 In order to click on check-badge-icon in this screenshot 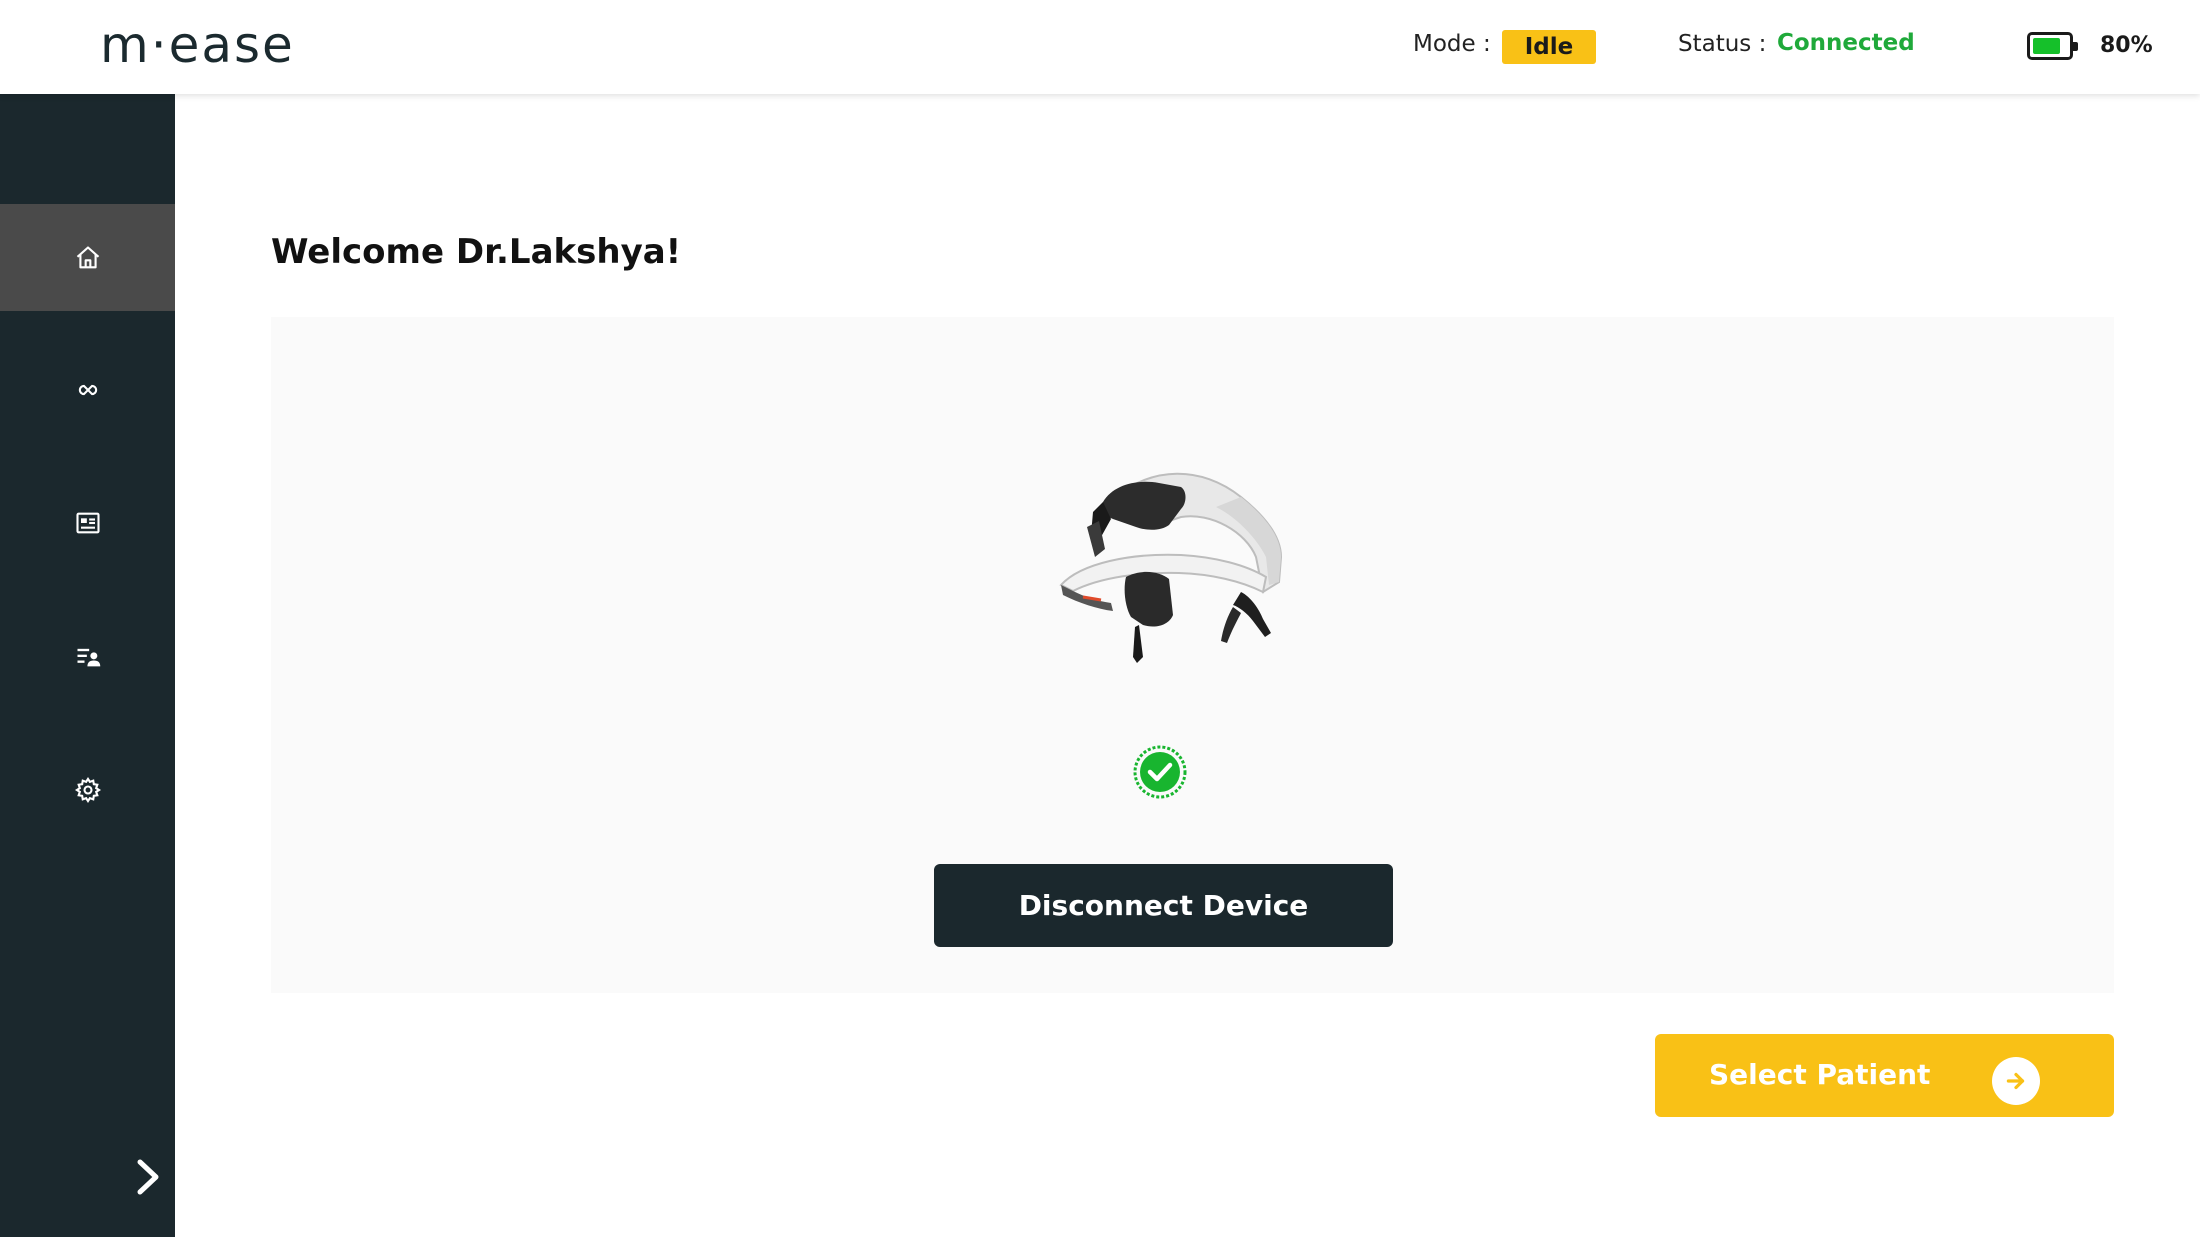, I will do `click(1160, 772)`.